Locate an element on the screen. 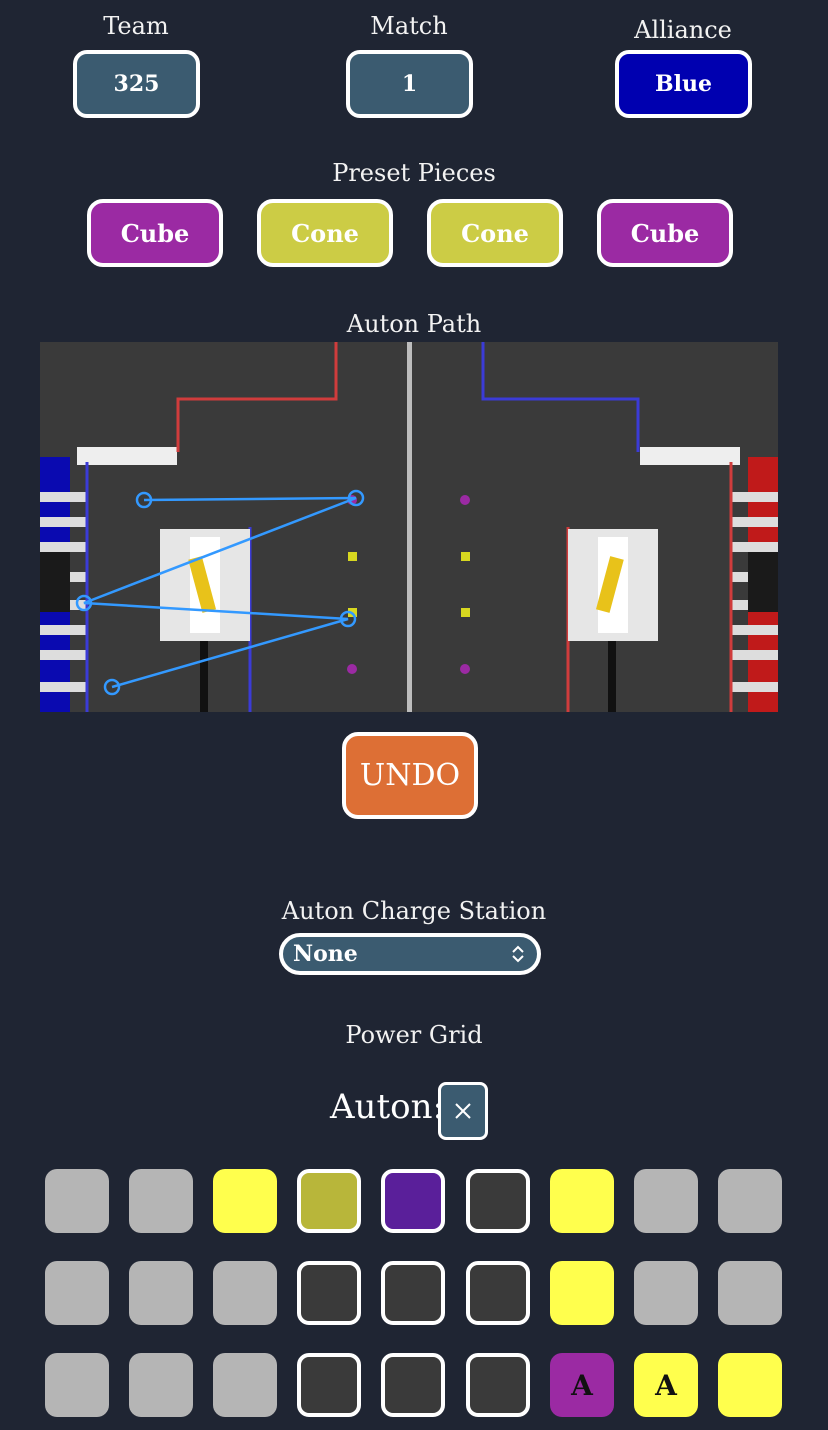  grid-cell-r2-c8 is located at coordinates (666, 1293).